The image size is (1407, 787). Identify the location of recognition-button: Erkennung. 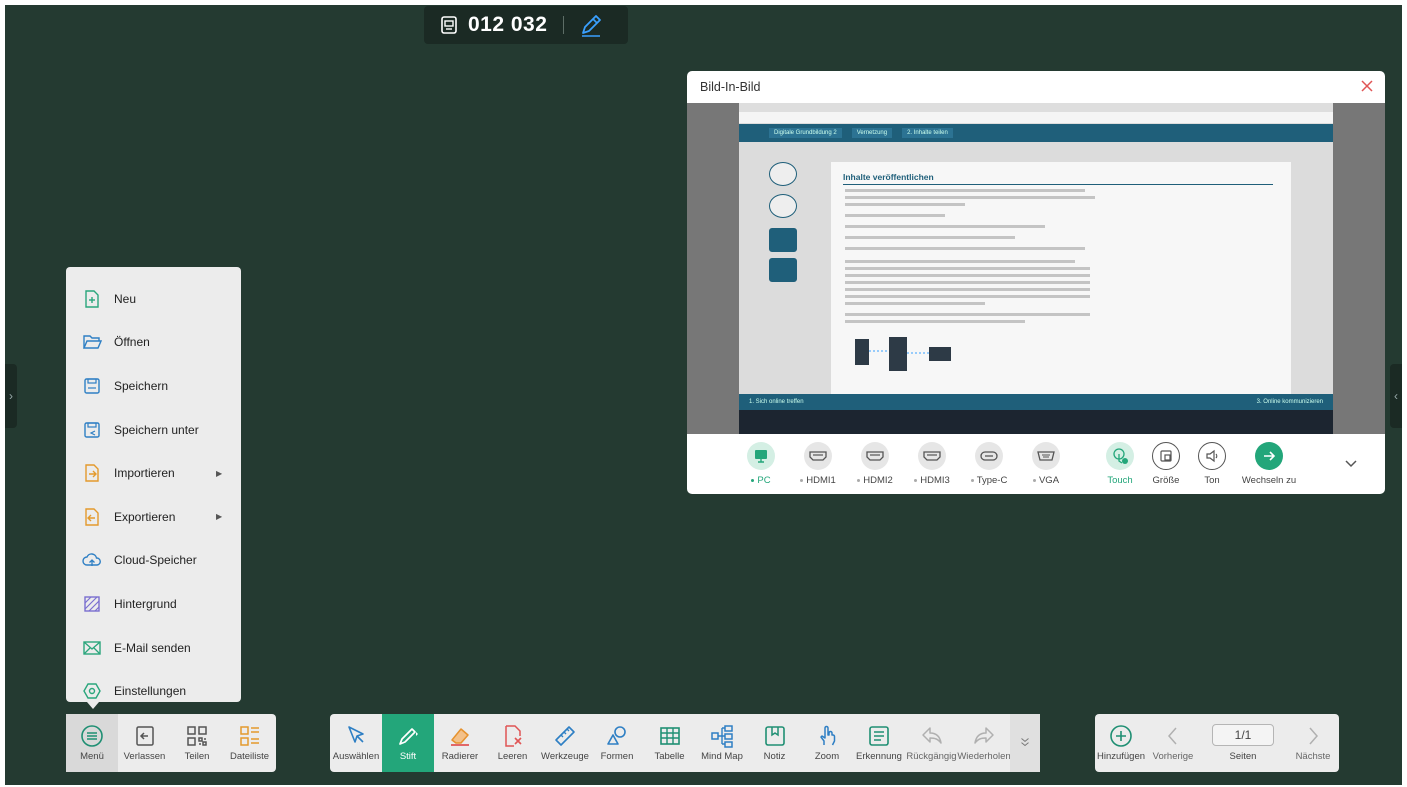
(879, 743).